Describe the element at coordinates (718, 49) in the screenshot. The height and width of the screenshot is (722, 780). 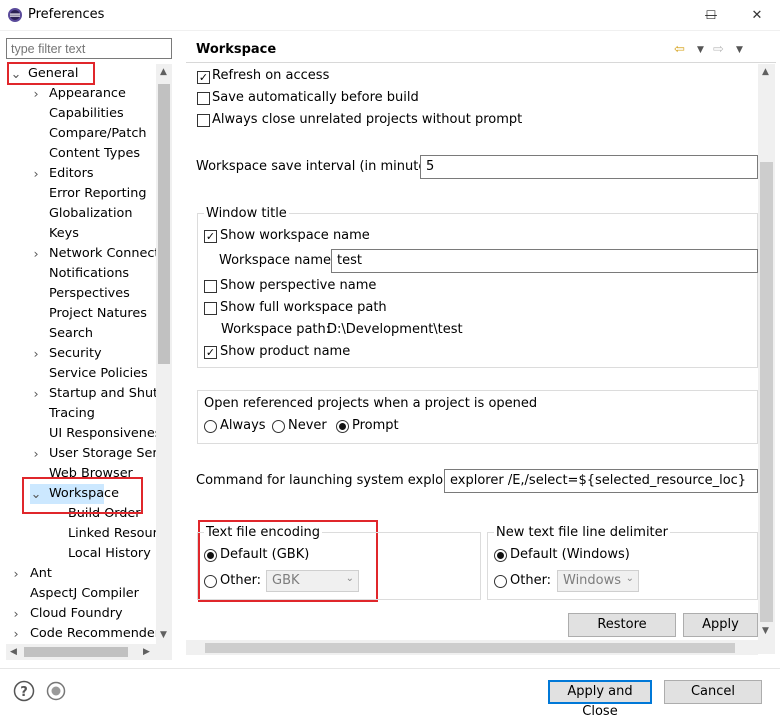
I see `forward-arrow-icon: ⇨` at that location.